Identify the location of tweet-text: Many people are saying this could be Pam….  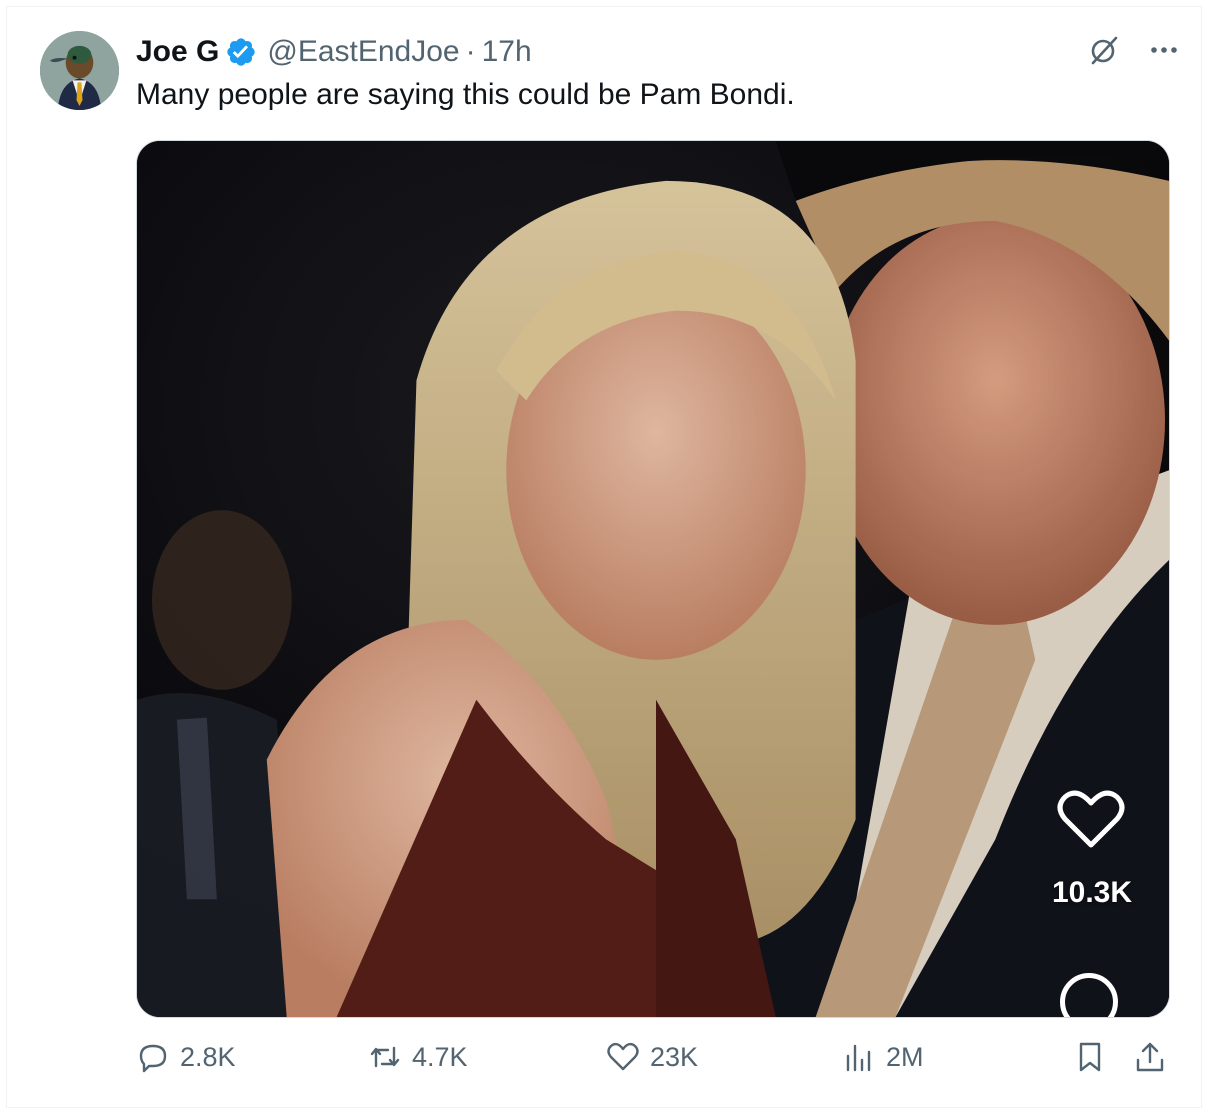
(465, 94).